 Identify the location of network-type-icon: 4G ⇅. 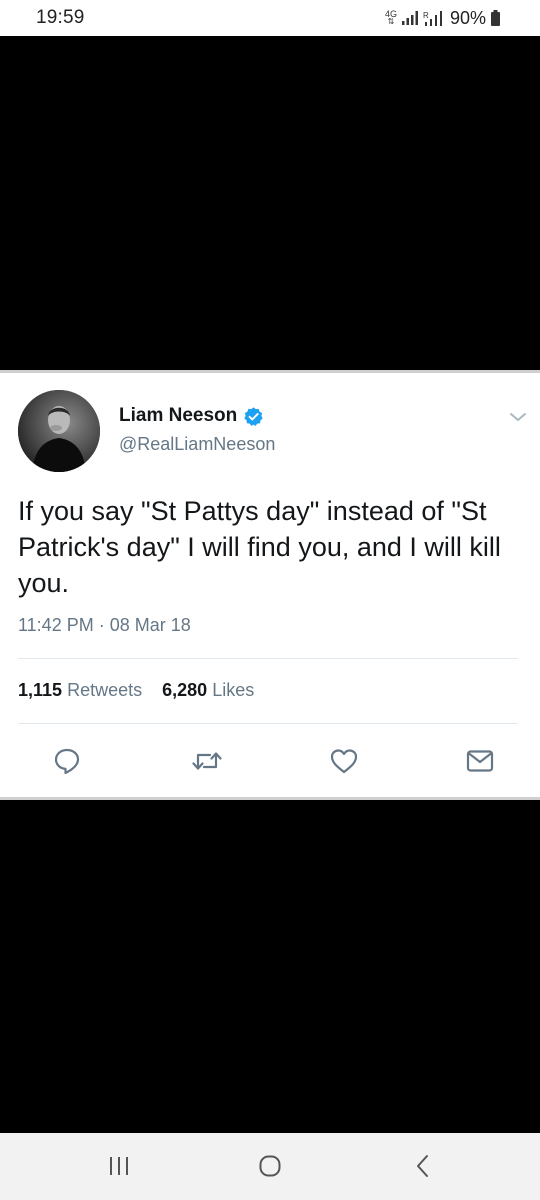
(390, 17).